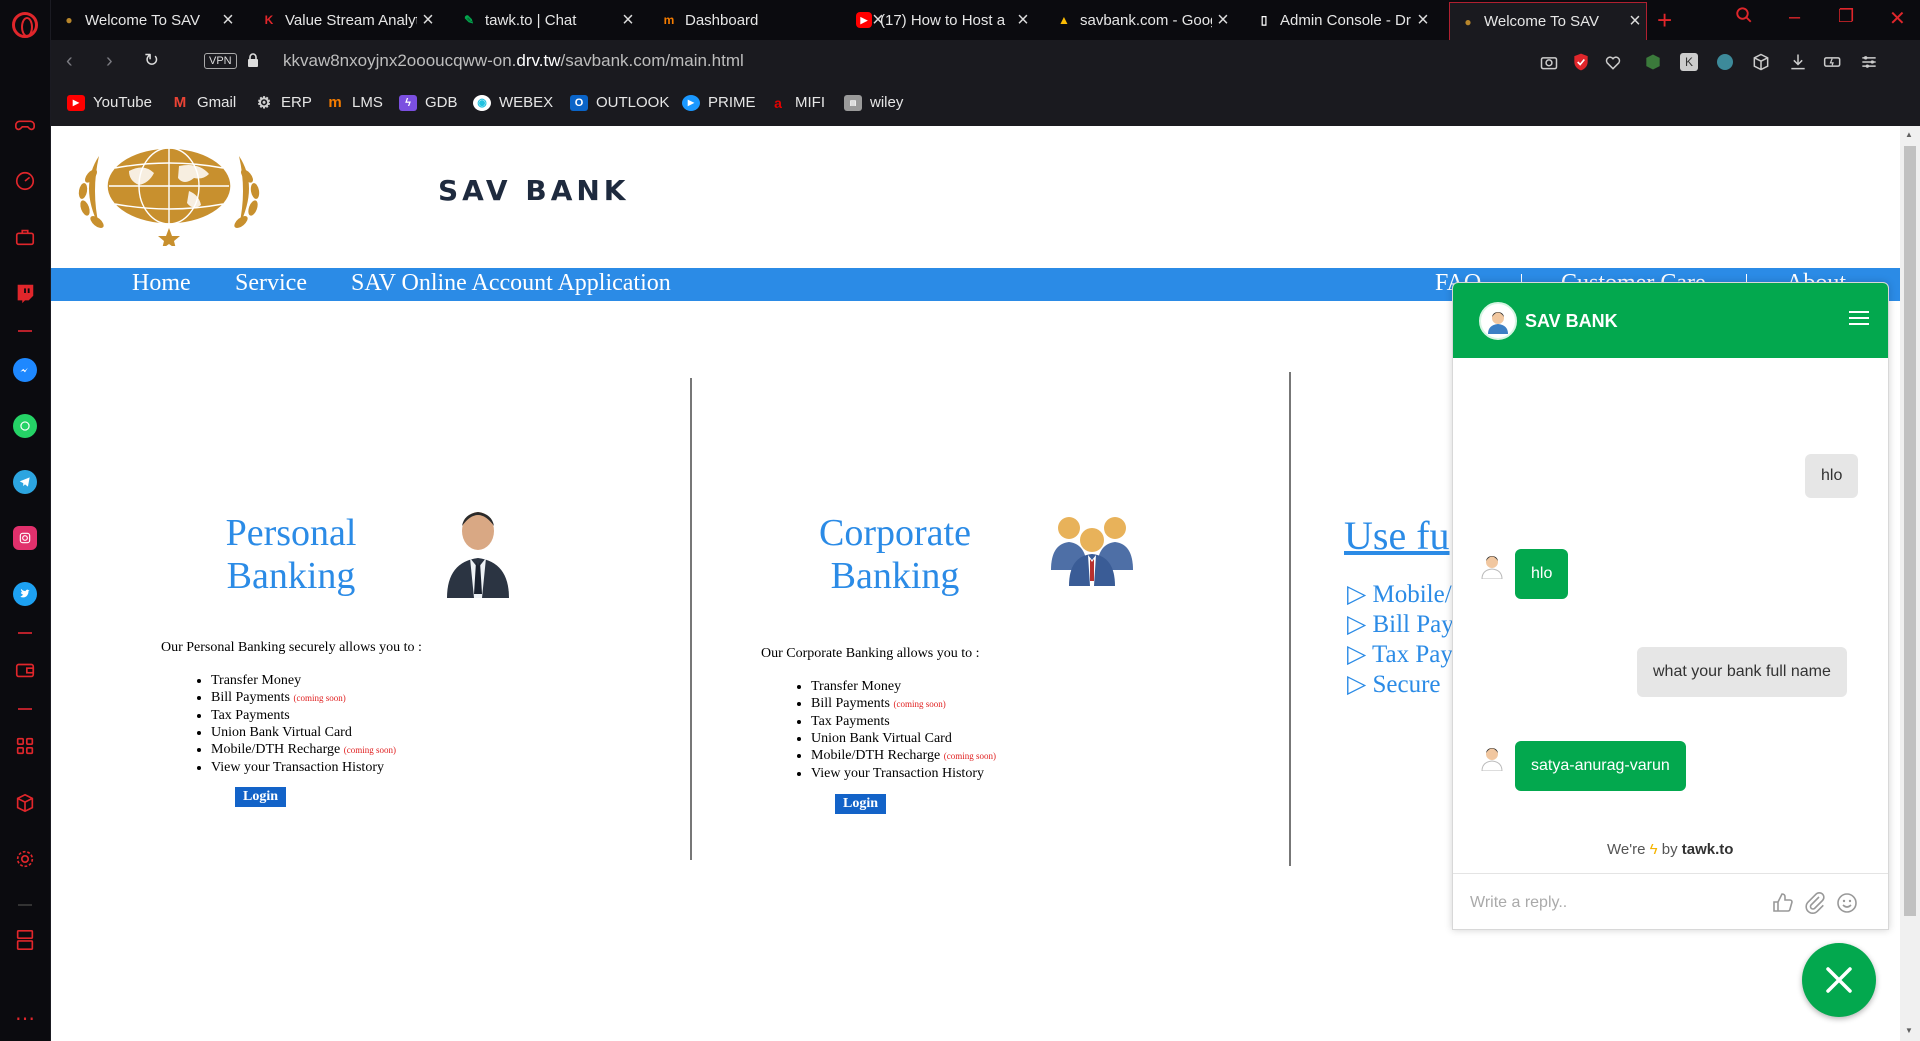 Image resolution: width=1920 pixels, height=1041 pixels. I want to click on paperclip-icon, so click(1815, 903).